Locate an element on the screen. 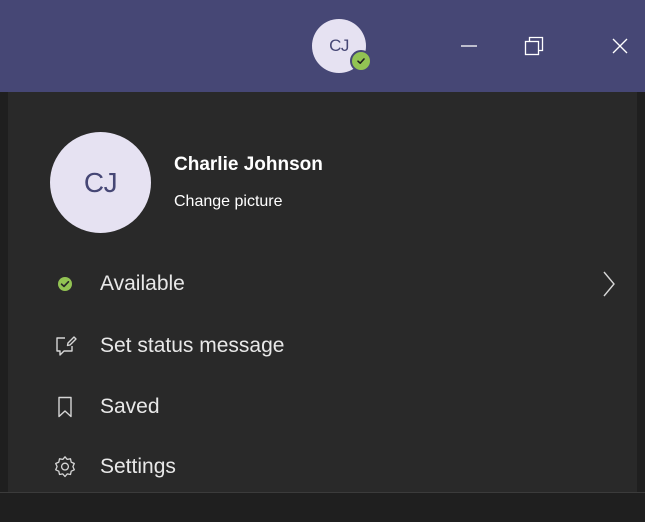 Image resolution: width=645 pixels, height=522 pixels. close-button is located at coordinates (620, 46).